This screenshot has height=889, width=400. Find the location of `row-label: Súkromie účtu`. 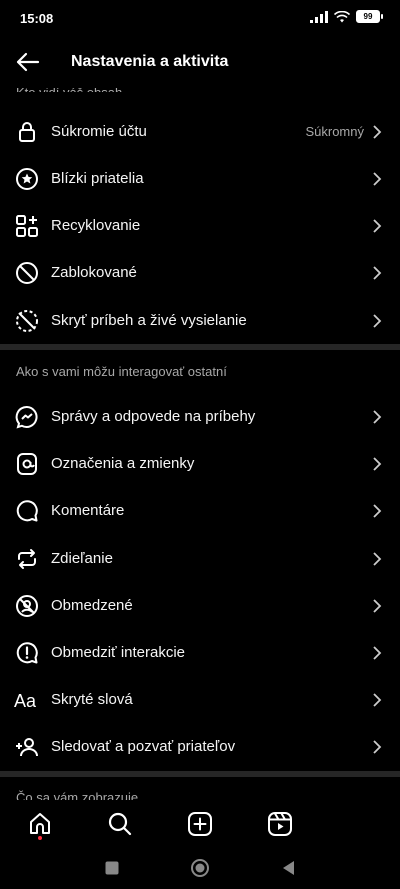

row-label: Súkromie účtu is located at coordinates (99, 131).